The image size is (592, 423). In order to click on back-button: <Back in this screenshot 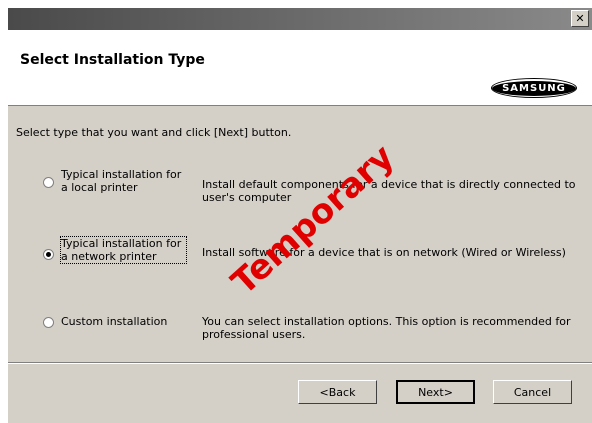, I will do `click(337, 392)`.